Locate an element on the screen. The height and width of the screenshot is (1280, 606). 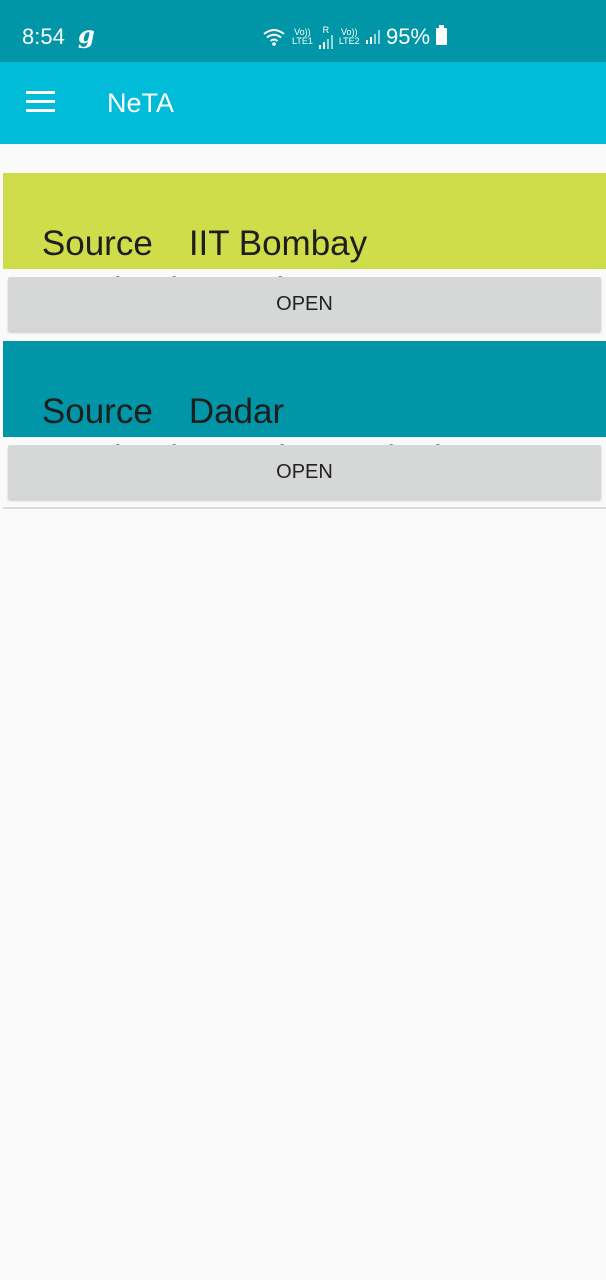
network-1-label: Vo)) LTE1 is located at coordinates (302, 37).